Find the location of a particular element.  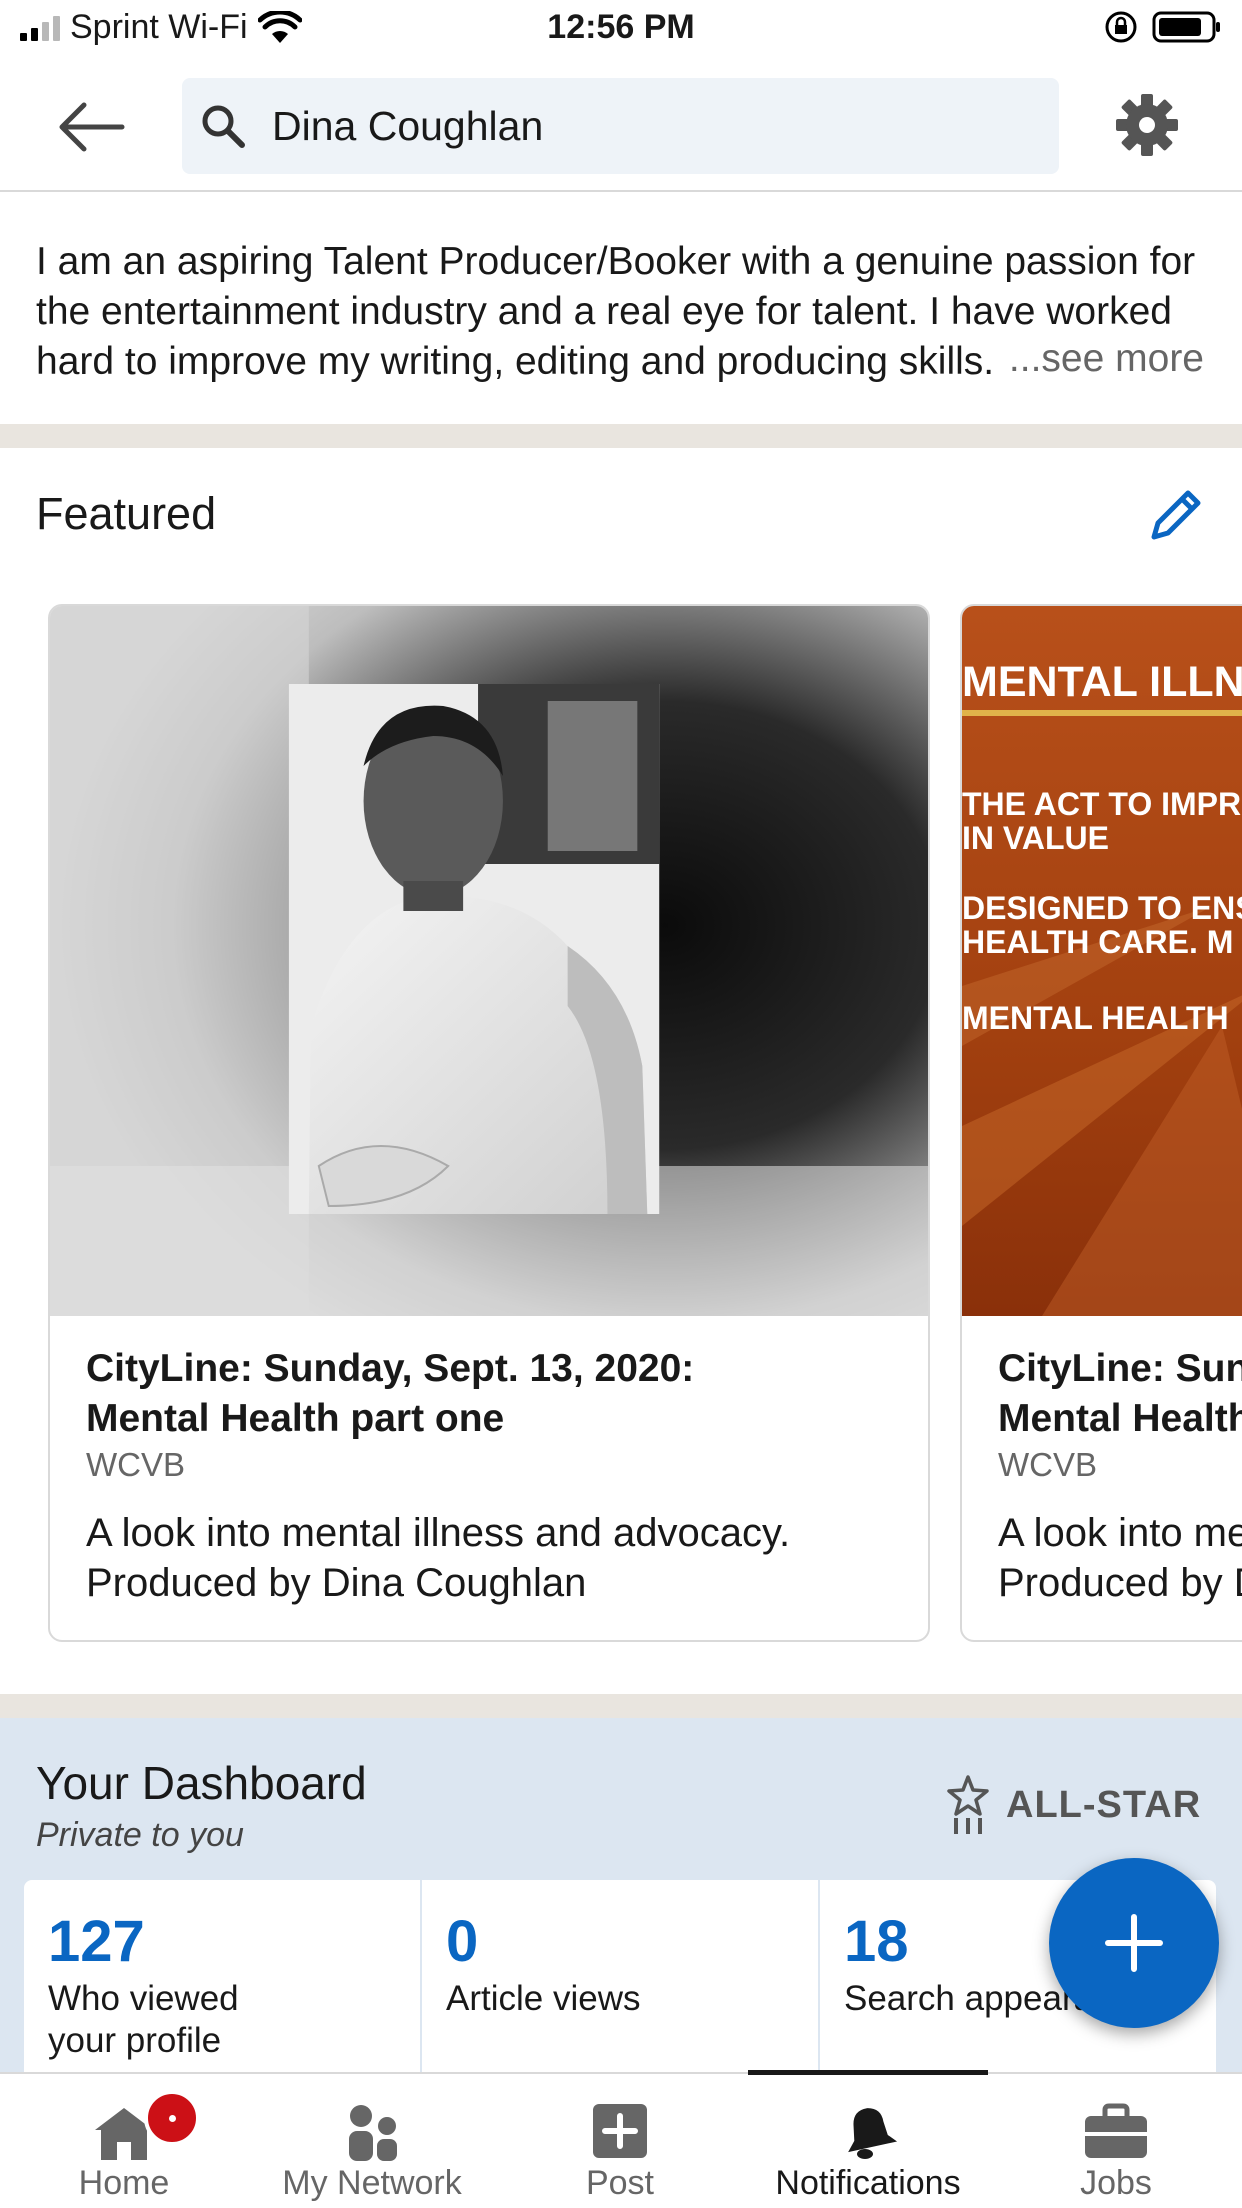

stat-value: 18 is located at coordinates (876, 1941).